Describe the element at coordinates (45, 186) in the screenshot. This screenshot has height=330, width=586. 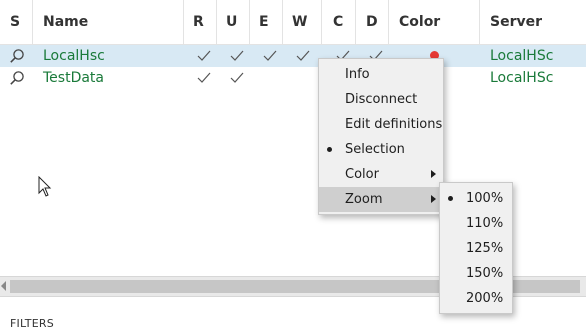
I see `mouse-cursor-icon` at that location.